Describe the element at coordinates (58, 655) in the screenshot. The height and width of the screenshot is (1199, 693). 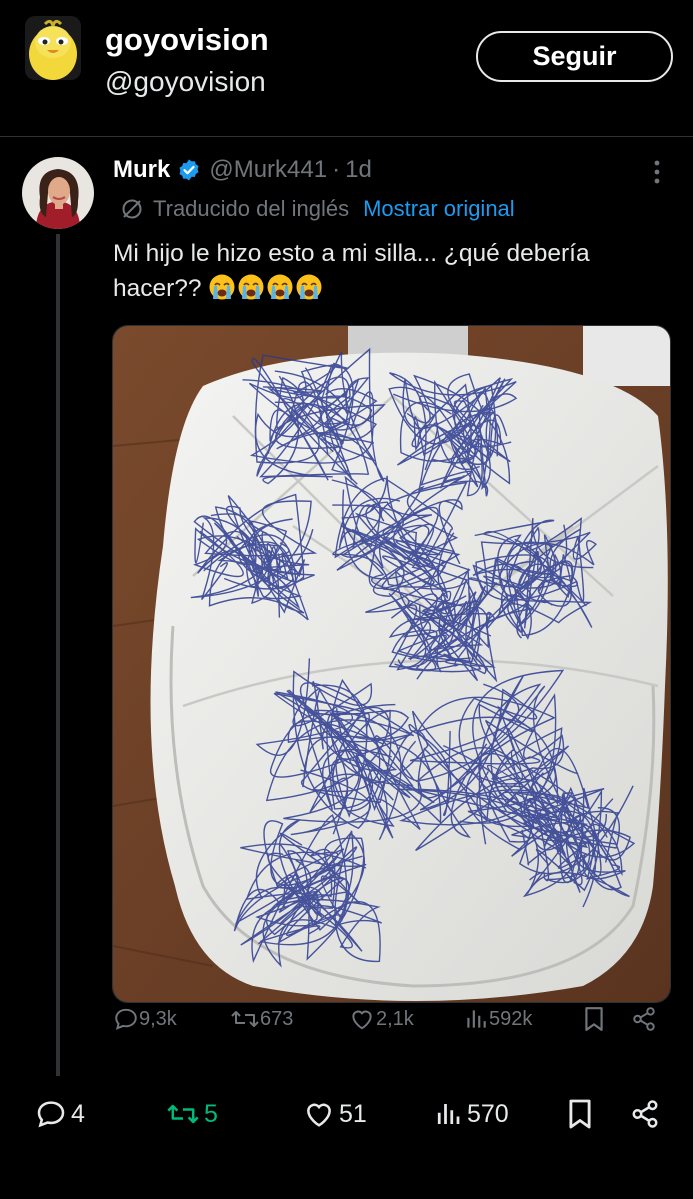
I see `thread-line` at that location.